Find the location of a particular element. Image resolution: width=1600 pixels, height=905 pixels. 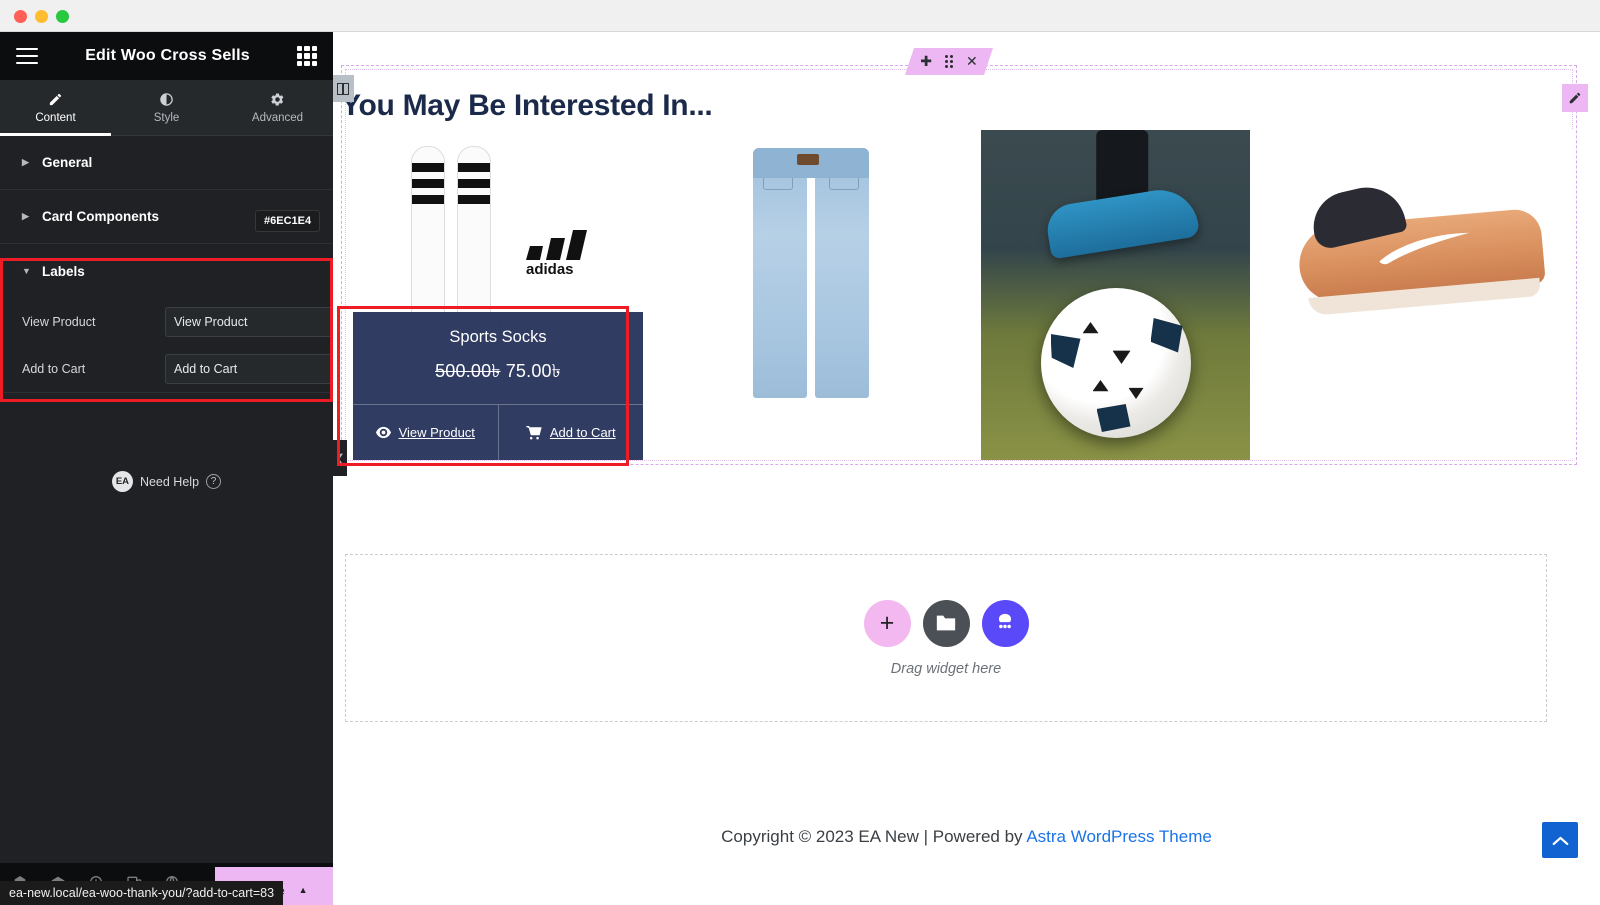

pencil-icon is located at coordinates (55, 99).